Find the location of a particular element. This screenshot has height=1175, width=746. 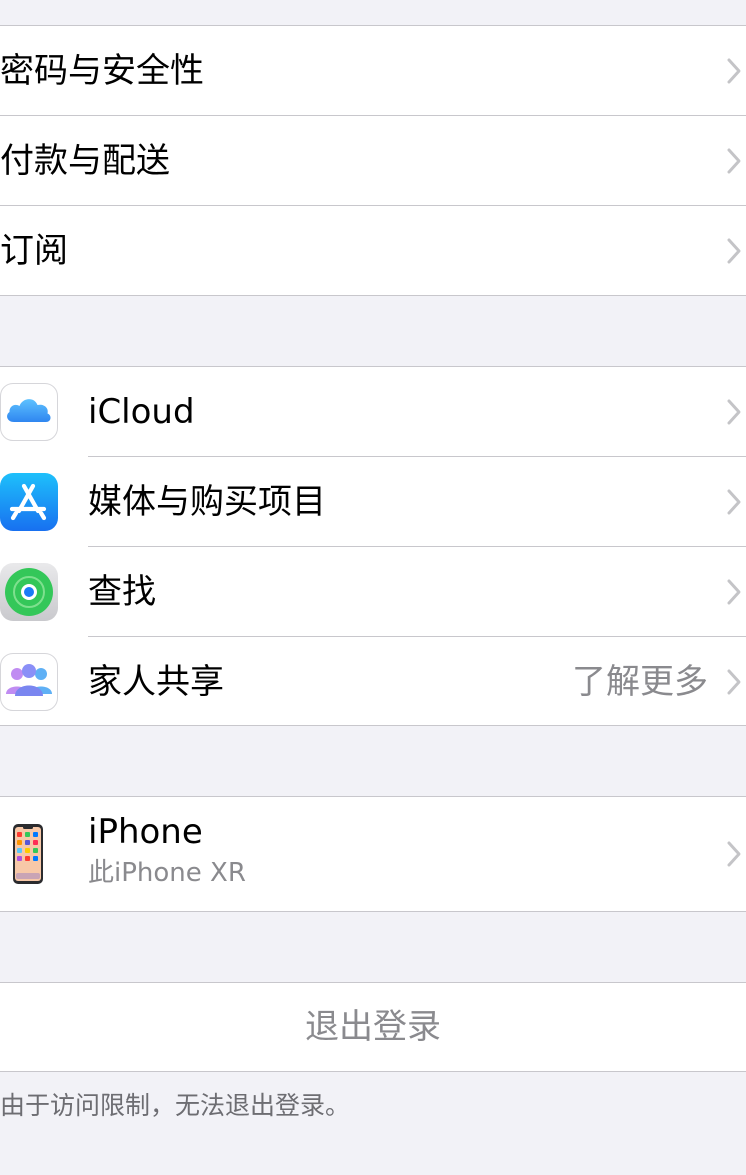

media-purchases-label: 媒体与购买项目 is located at coordinates (207, 502).